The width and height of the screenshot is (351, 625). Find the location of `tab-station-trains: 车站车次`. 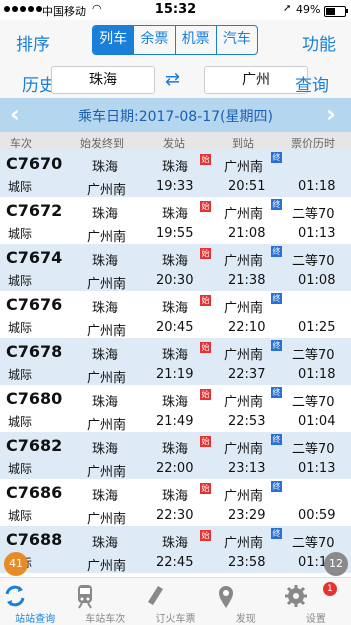

tab-station-trains: 车站车次 is located at coordinates (105, 601).